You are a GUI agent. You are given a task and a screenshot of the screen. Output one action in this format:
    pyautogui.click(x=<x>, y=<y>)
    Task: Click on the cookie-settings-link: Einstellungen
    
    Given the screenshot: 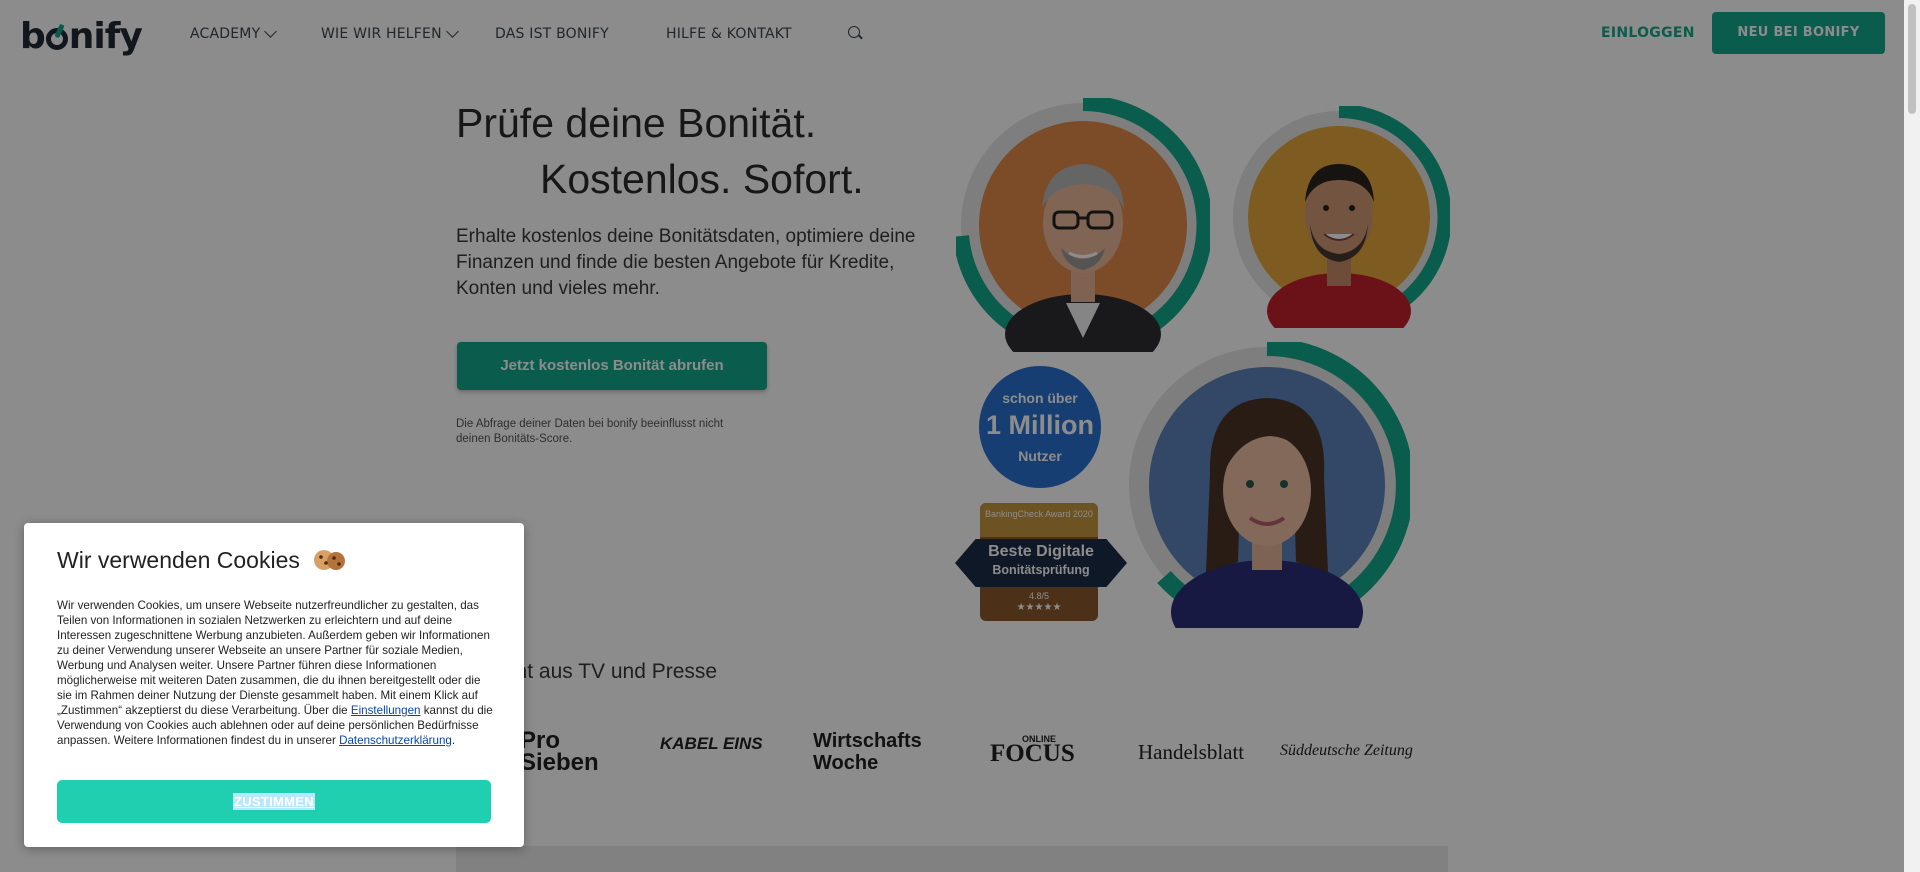 What is the action you would take?
    pyautogui.click(x=386, y=710)
    